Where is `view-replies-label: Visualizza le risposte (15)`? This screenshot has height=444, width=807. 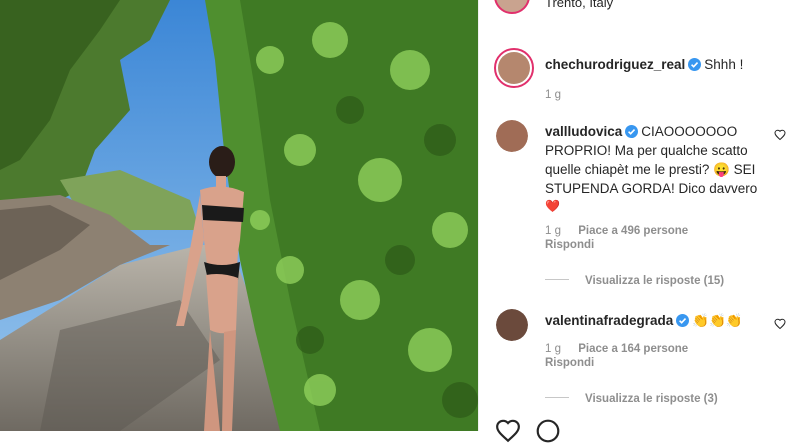
view-replies-label: Visualizza le risposte (15) is located at coordinates (654, 281).